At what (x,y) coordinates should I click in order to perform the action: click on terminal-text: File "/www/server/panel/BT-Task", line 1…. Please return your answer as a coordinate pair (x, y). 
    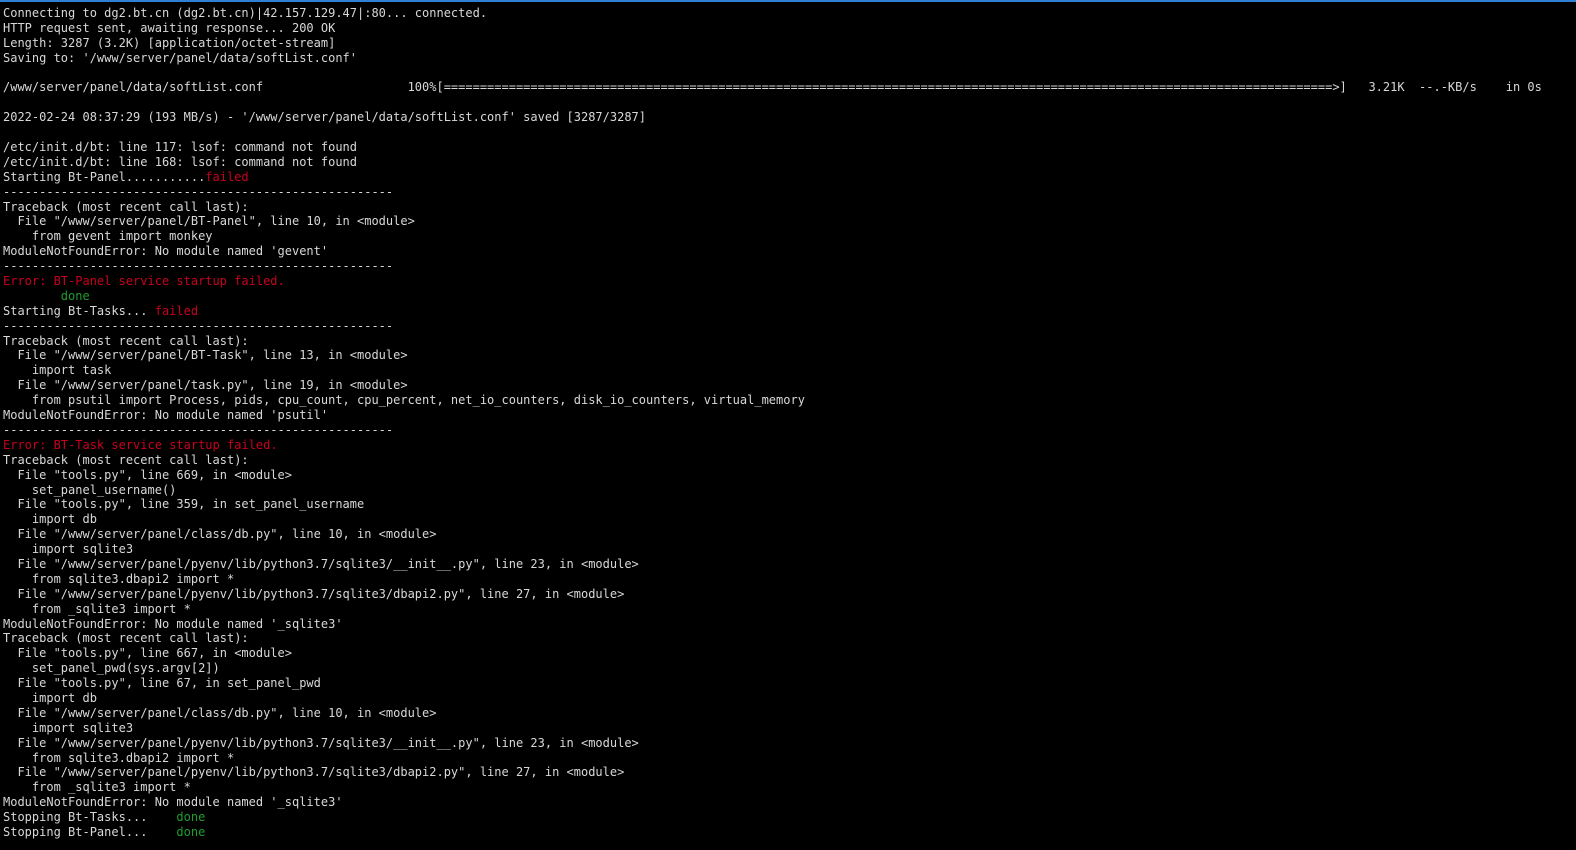
    Looking at the image, I should click on (205, 355).